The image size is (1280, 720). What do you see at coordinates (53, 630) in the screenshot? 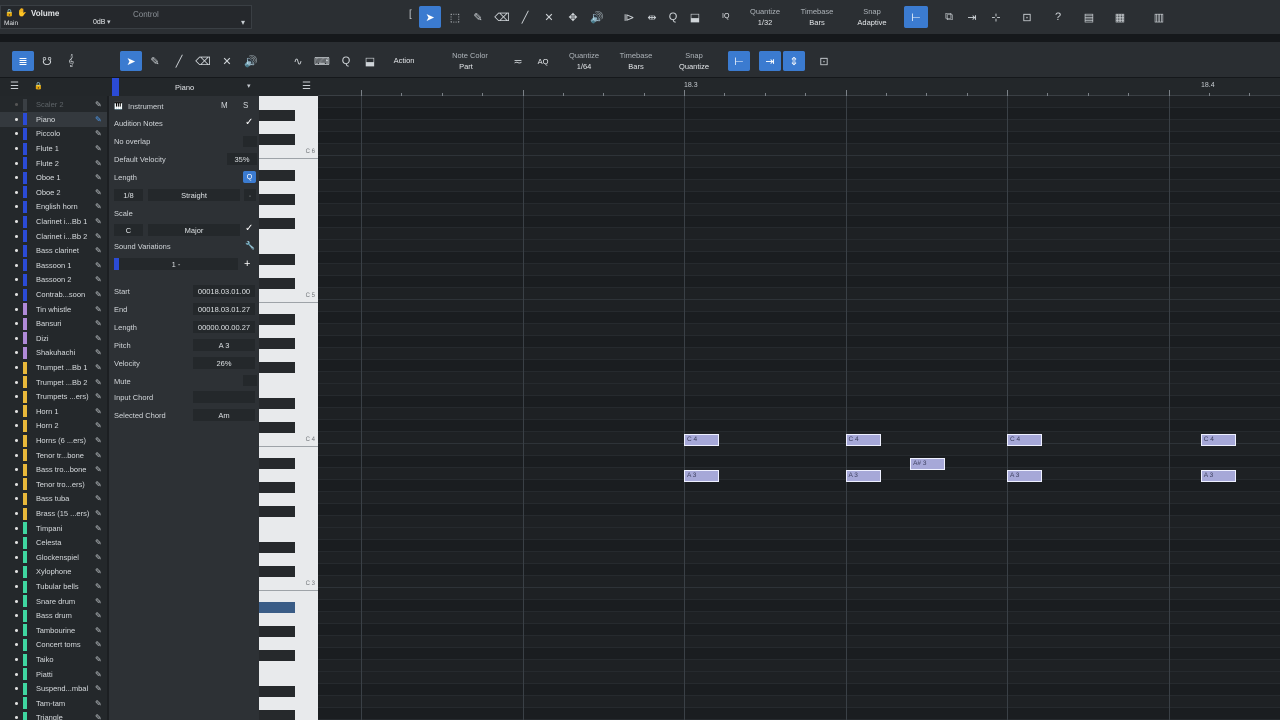
I see `track-item: Tambourine ✎` at bounding box center [53, 630].